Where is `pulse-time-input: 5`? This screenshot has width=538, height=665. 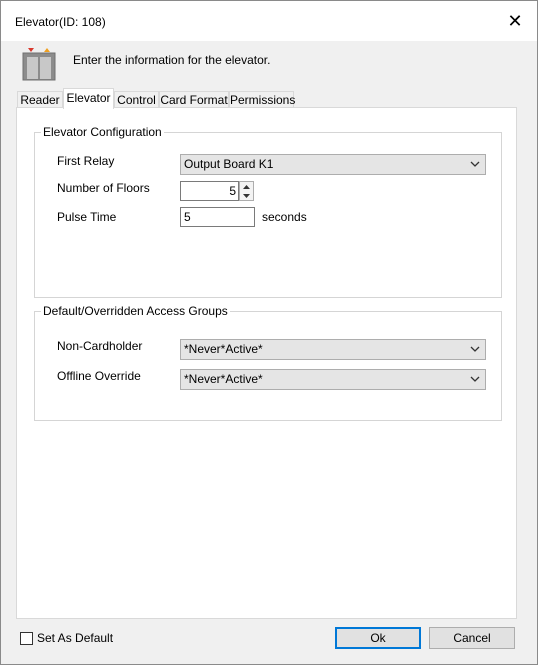
pulse-time-input: 5 is located at coordinates (217, 217).